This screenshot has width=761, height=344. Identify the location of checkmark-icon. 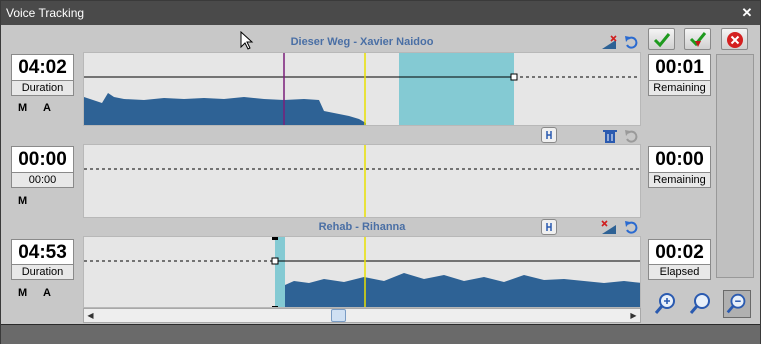
(662, 40).